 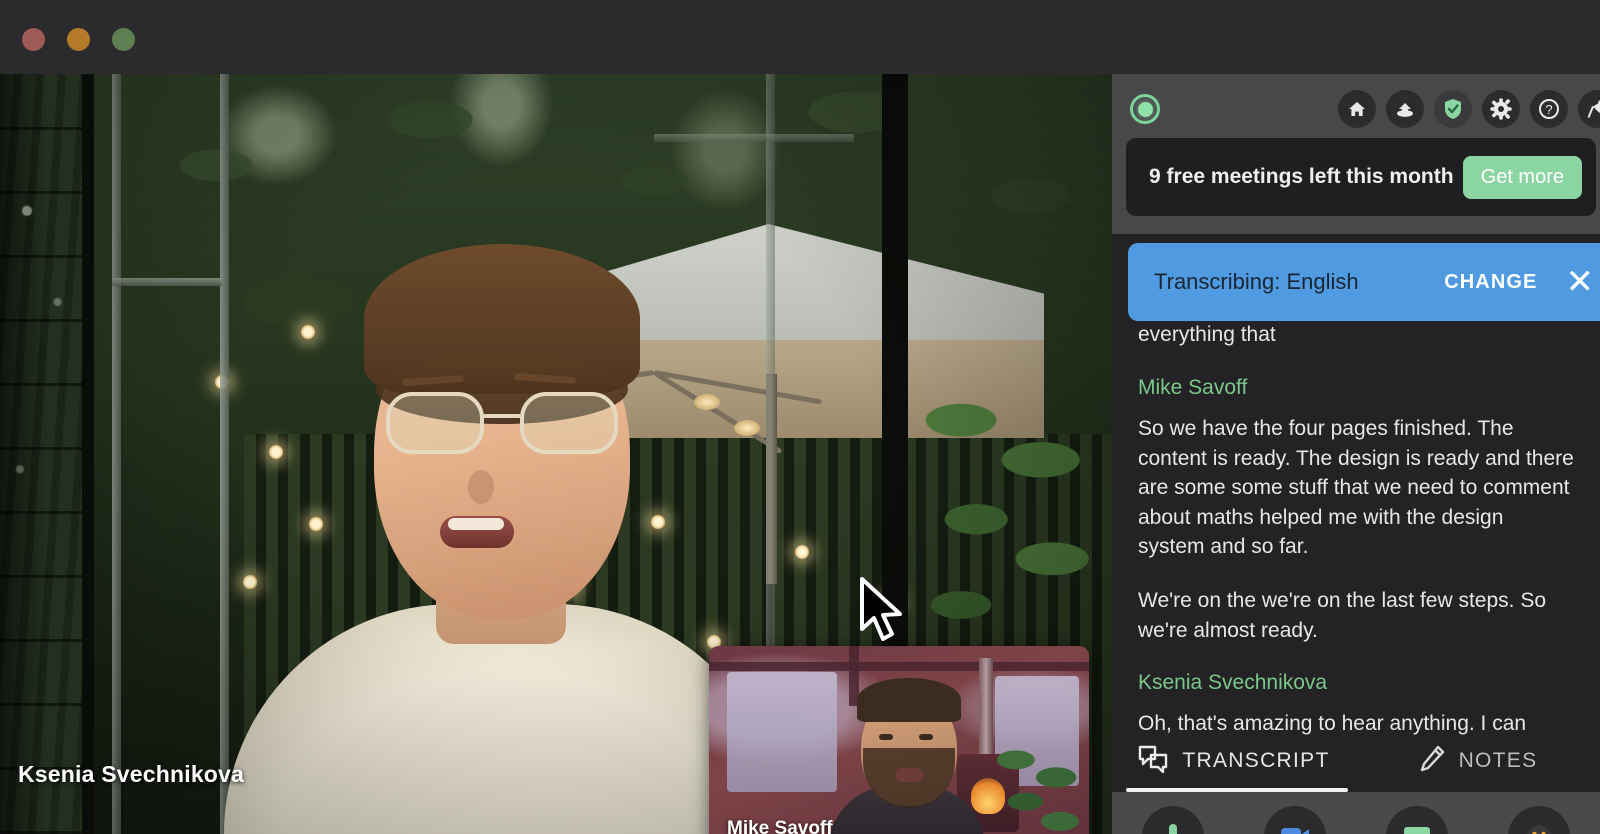 What do you see at coordinates (1453, 109) in the screenshot?
I see `shield-check-icon` at bounding box center [1453, 109].